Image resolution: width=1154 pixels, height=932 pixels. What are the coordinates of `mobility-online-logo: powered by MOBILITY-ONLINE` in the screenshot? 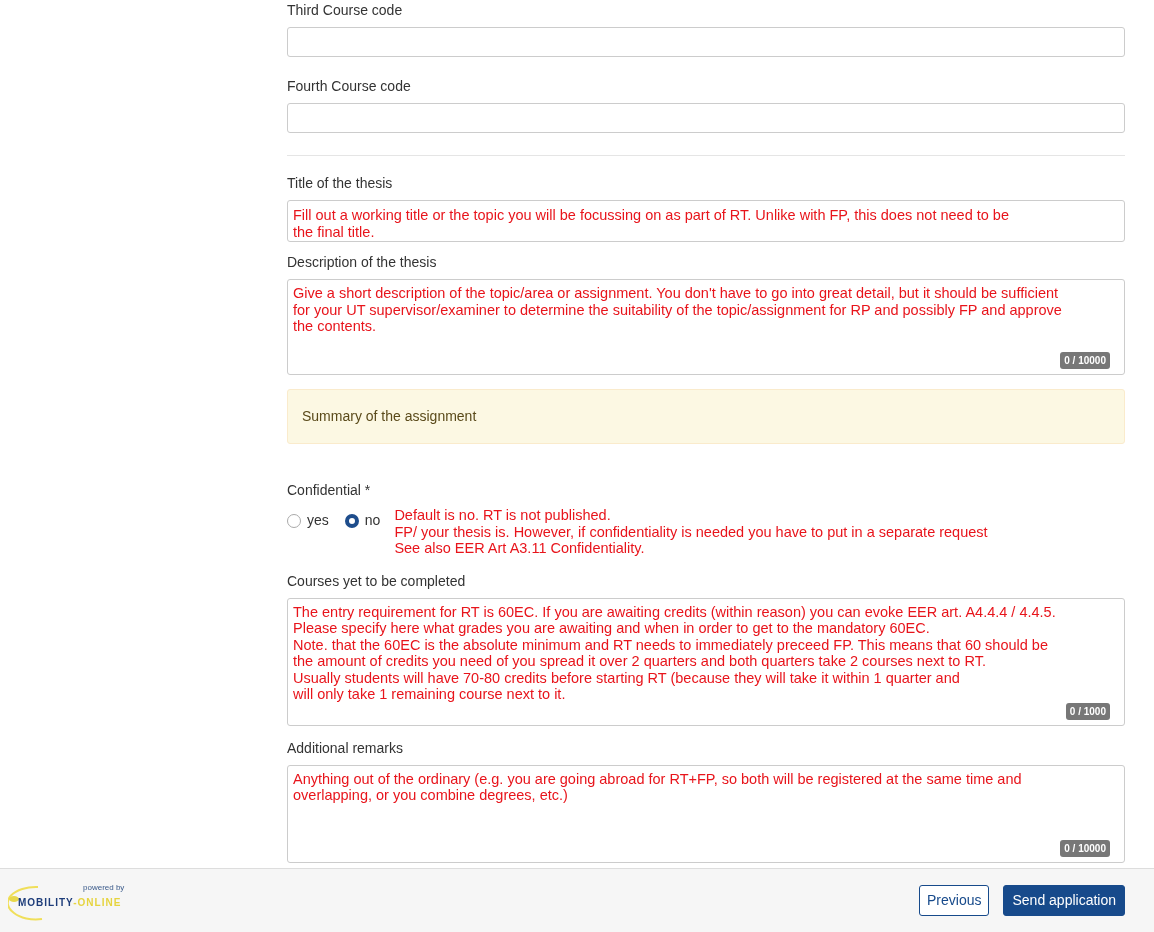 It's located at (68, 900).